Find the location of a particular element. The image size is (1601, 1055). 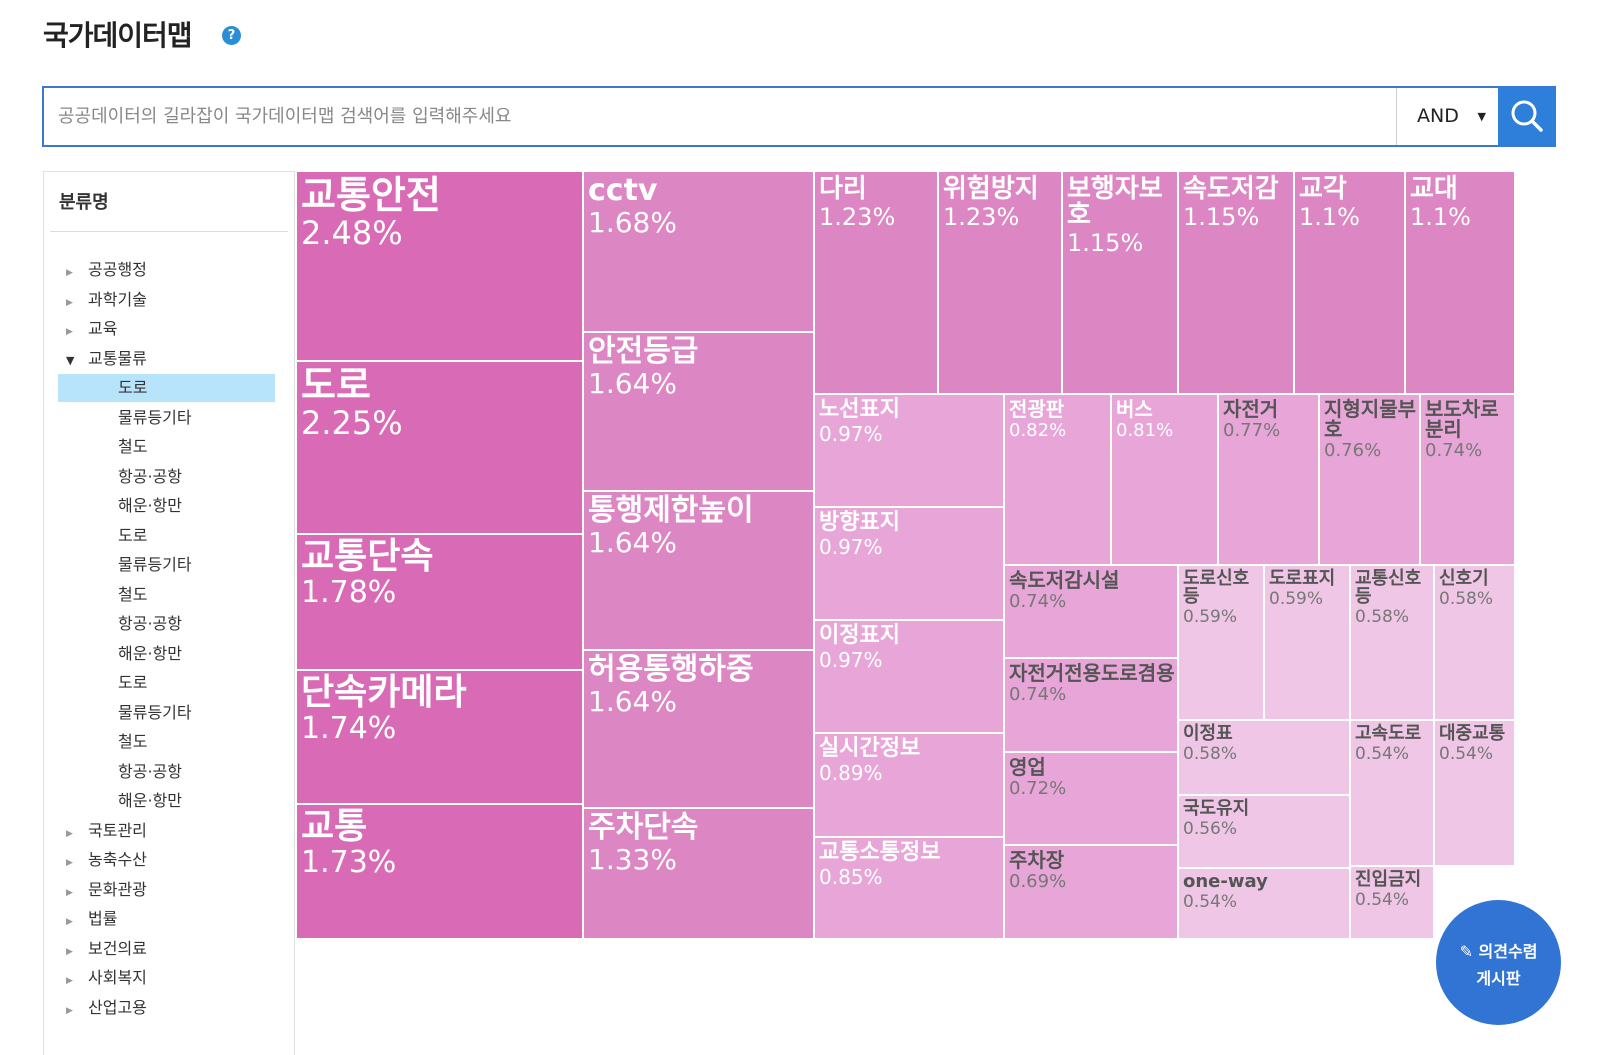

treemap-tile: 이정표 0.58% is located at coordinates (1264, 757).